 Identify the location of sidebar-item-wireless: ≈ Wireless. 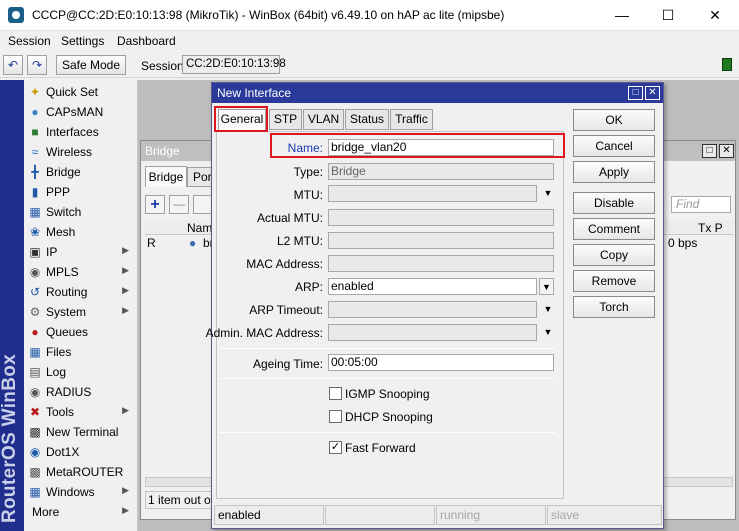
(80, 152).